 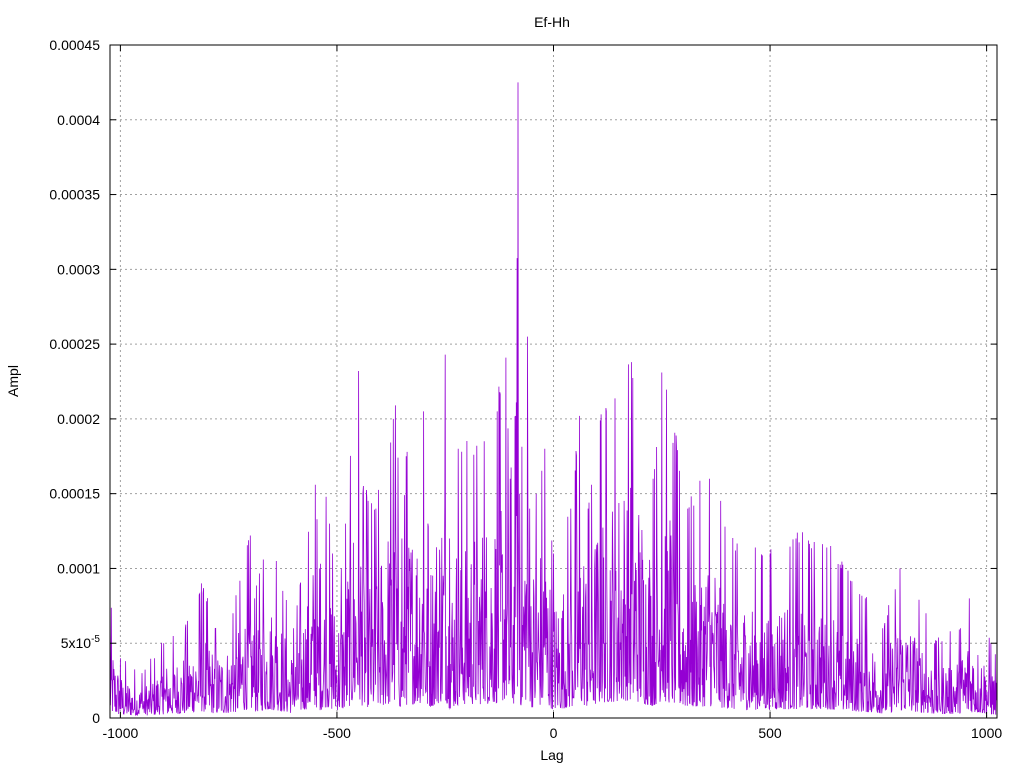 What do you see at coordinates (78, 568) in the screenshot?
I see `y-tick-label: 0.0001` at bounding box center [78, 568].